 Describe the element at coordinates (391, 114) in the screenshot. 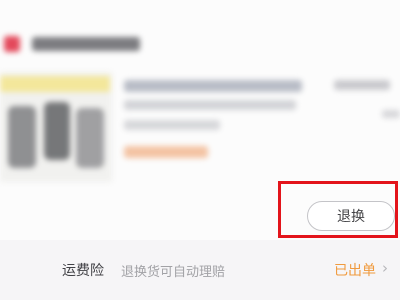

I see `quantity-redacted` at that location.